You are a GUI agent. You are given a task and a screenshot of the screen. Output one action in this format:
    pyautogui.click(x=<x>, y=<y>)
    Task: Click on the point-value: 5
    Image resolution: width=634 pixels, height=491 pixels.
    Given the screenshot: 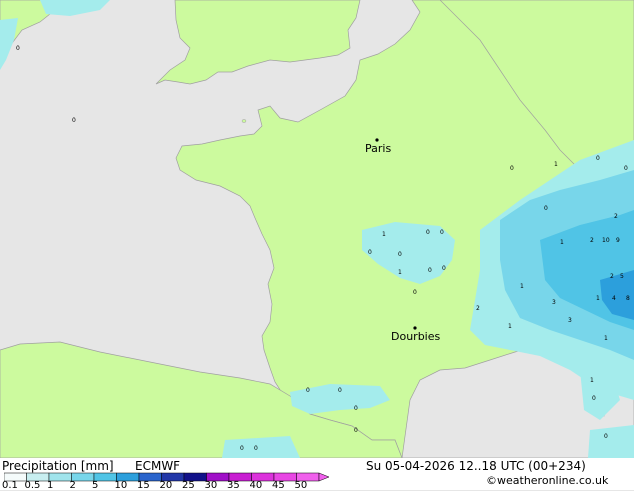 What is the action you would take?
    pyautogui.click(x=622, y=276)
    